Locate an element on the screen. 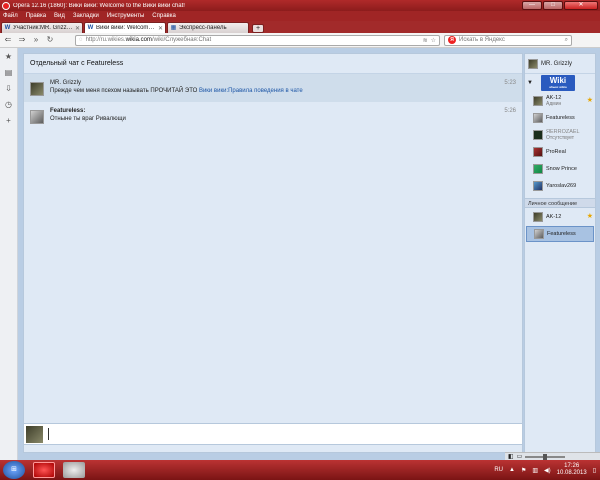 The image size is (600, 480). user-list-item: ЯERROZAEL Отсутствует is located at coordinates (560, 135).